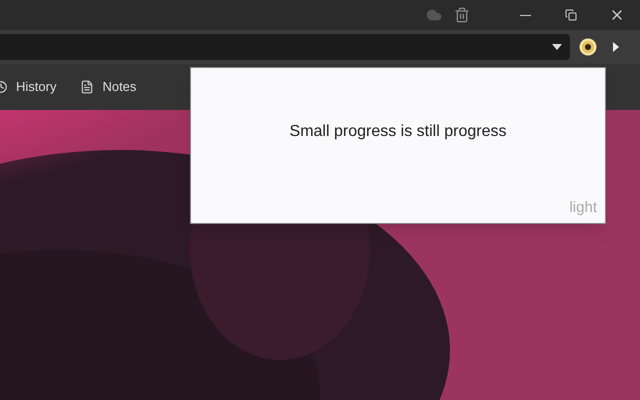 This screenshot has width=640, height=400. Describe the element at coordinates (108, 87) in the screenshot. I see `bookmark-link: Notes` at that location.